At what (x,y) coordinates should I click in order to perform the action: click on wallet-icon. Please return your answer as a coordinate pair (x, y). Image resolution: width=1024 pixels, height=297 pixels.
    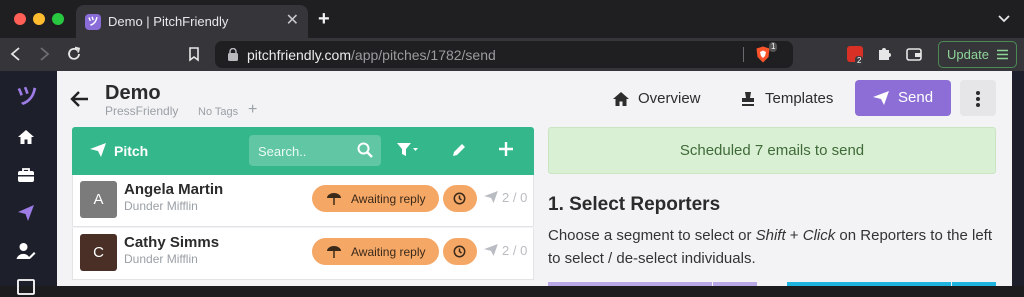
    Looking at the image, I should click on (914, 54).